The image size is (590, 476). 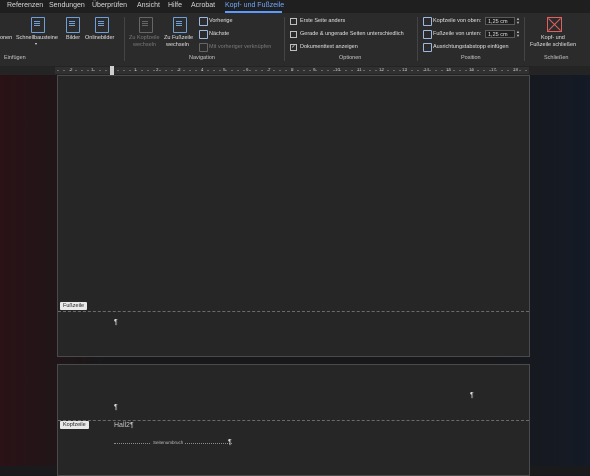 What do you see at coordinates (293, 34) in the screenshot?
I see `different-odd-even-checkbox` at bounding box center [293, 34].